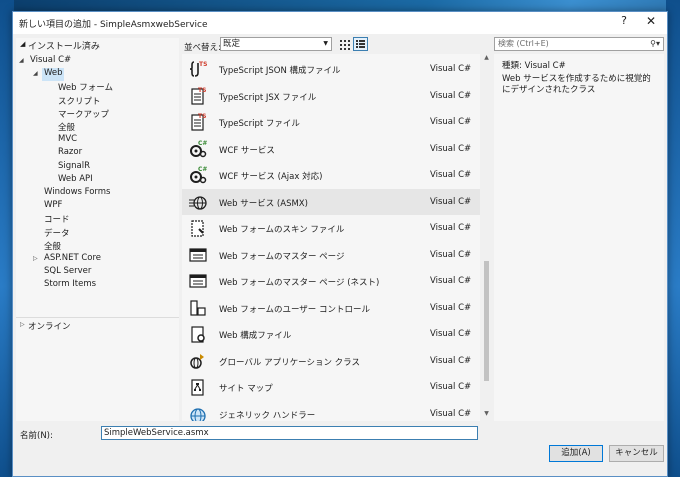  Describe the element at coordinates (232, 44) in the screenshot. I see `sort-value: 既定` at that location.